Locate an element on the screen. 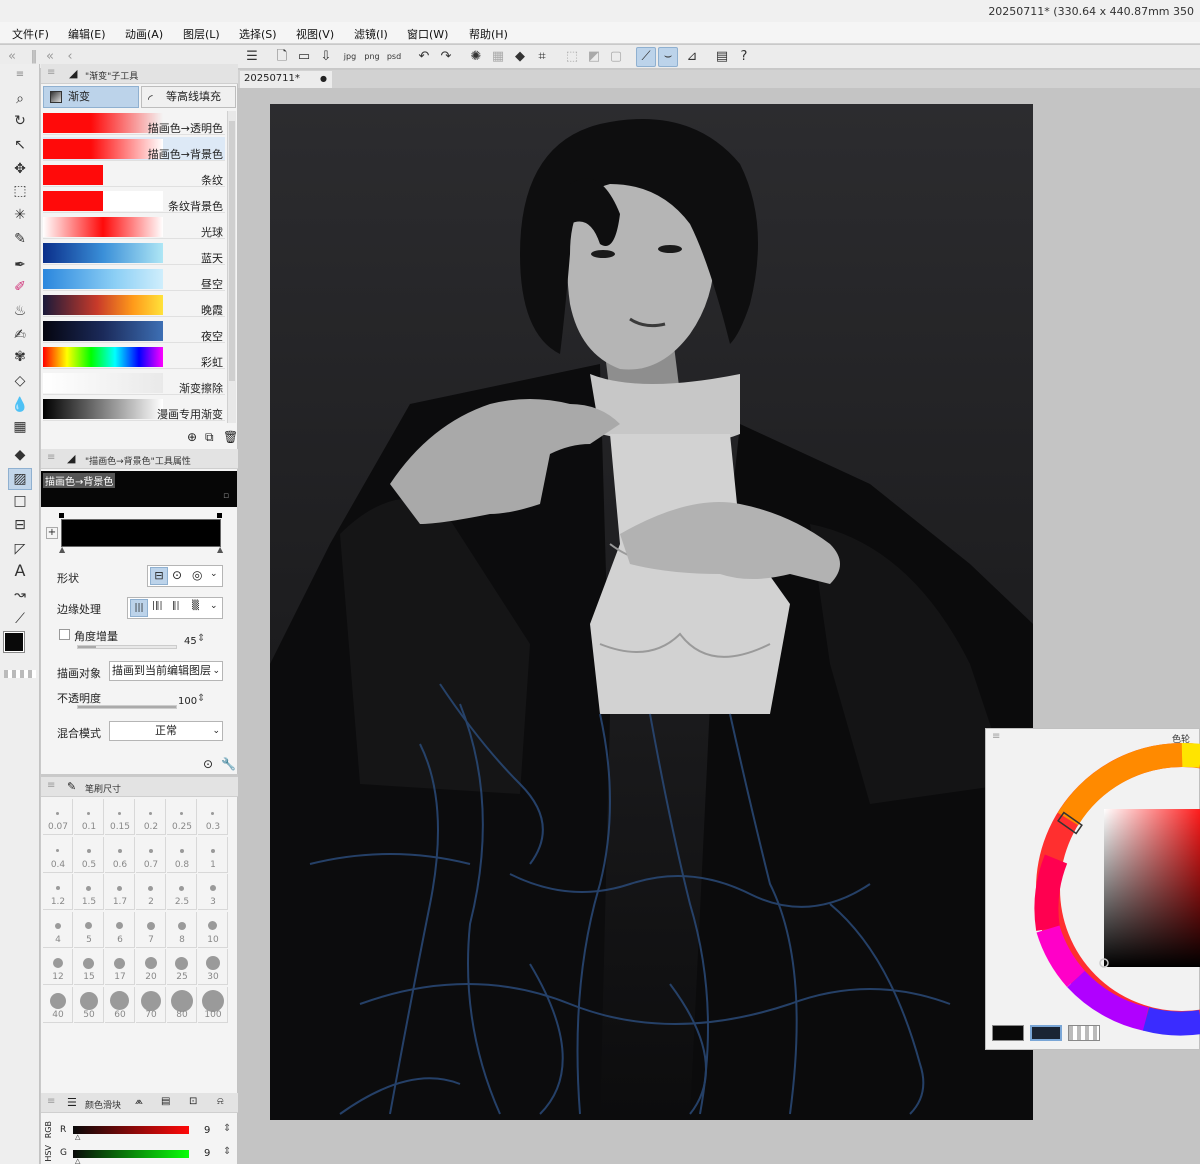  gradient-icon: ▨ is located at coordinates (20, 479).